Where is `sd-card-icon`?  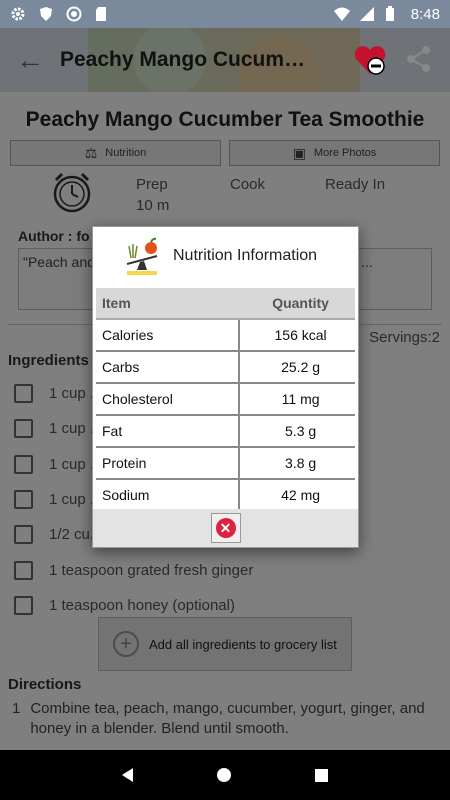
sd-card-icon is located at coordinates (102, 14).